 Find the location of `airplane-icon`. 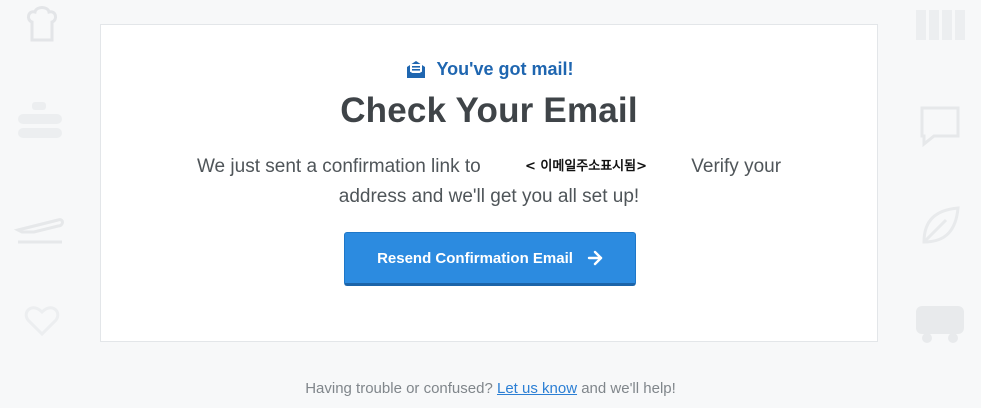

airplane-icon is located at coordinates (39, 231).